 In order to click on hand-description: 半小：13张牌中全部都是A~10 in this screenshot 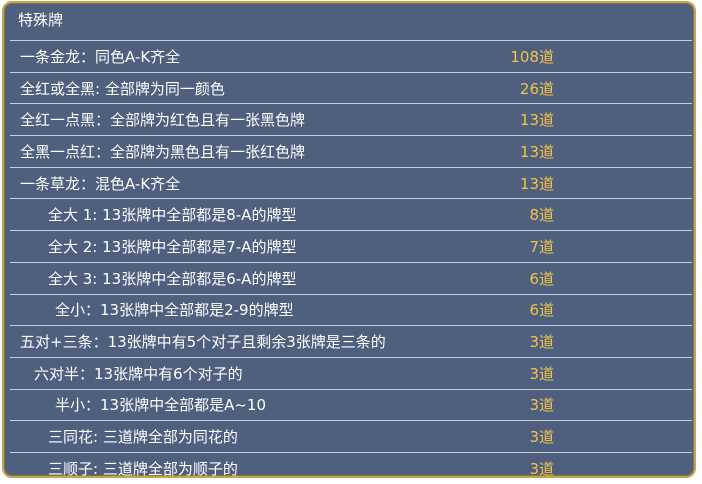, I will do `click(161, 405)`.